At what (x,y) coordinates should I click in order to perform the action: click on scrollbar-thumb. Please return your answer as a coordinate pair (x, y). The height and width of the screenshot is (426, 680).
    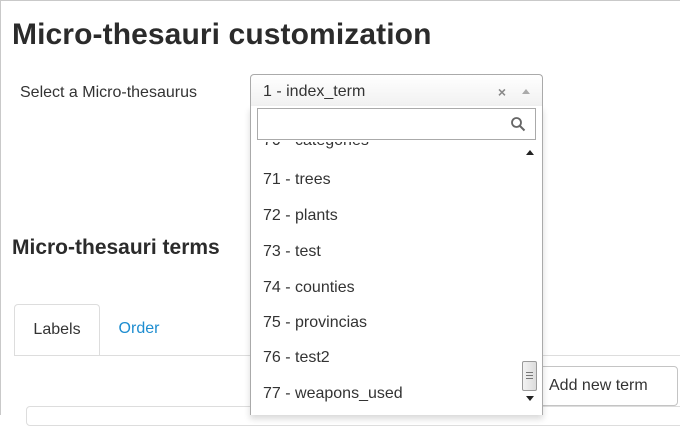
    Looking at the image, I should click on (529, 376).